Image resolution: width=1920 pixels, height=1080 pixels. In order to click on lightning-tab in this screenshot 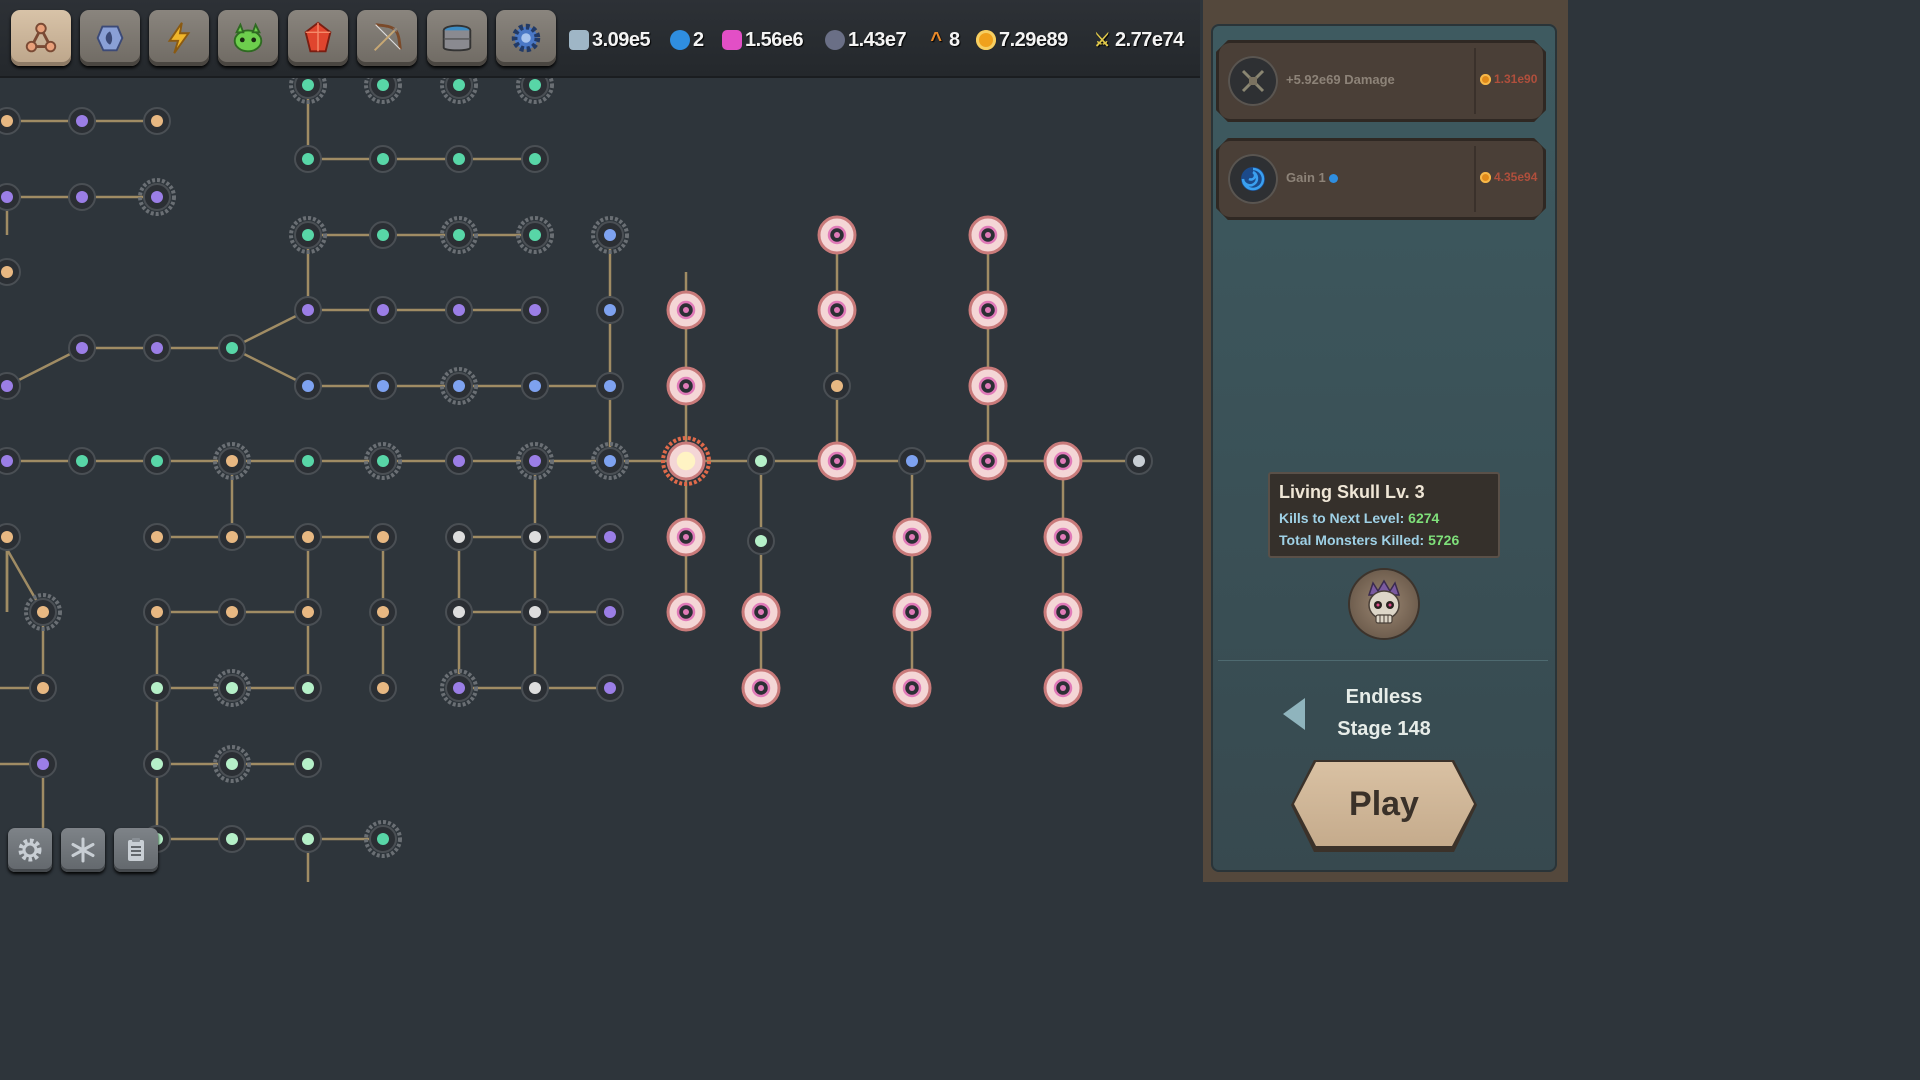, I will do `click(179, 38)`.